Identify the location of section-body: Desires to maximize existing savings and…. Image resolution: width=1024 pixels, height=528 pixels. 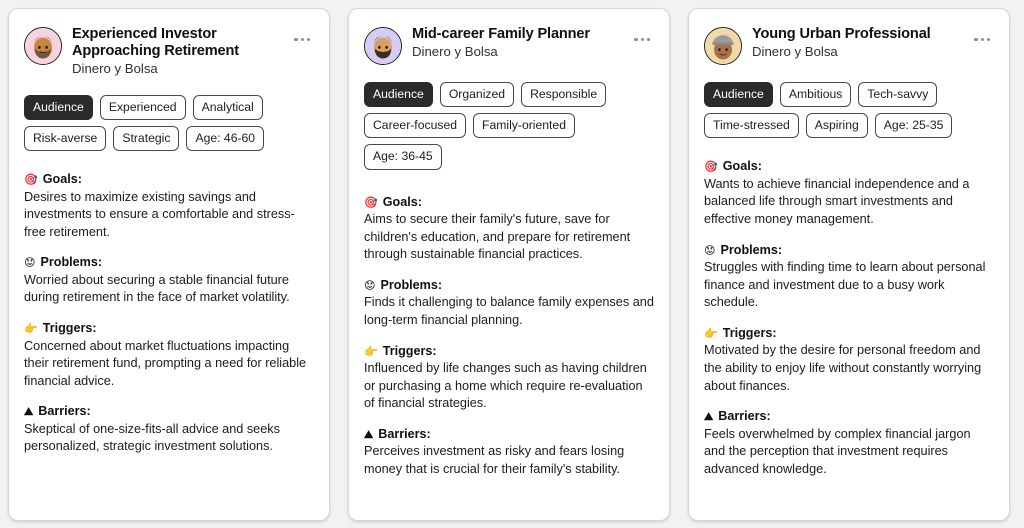
(159, 214).